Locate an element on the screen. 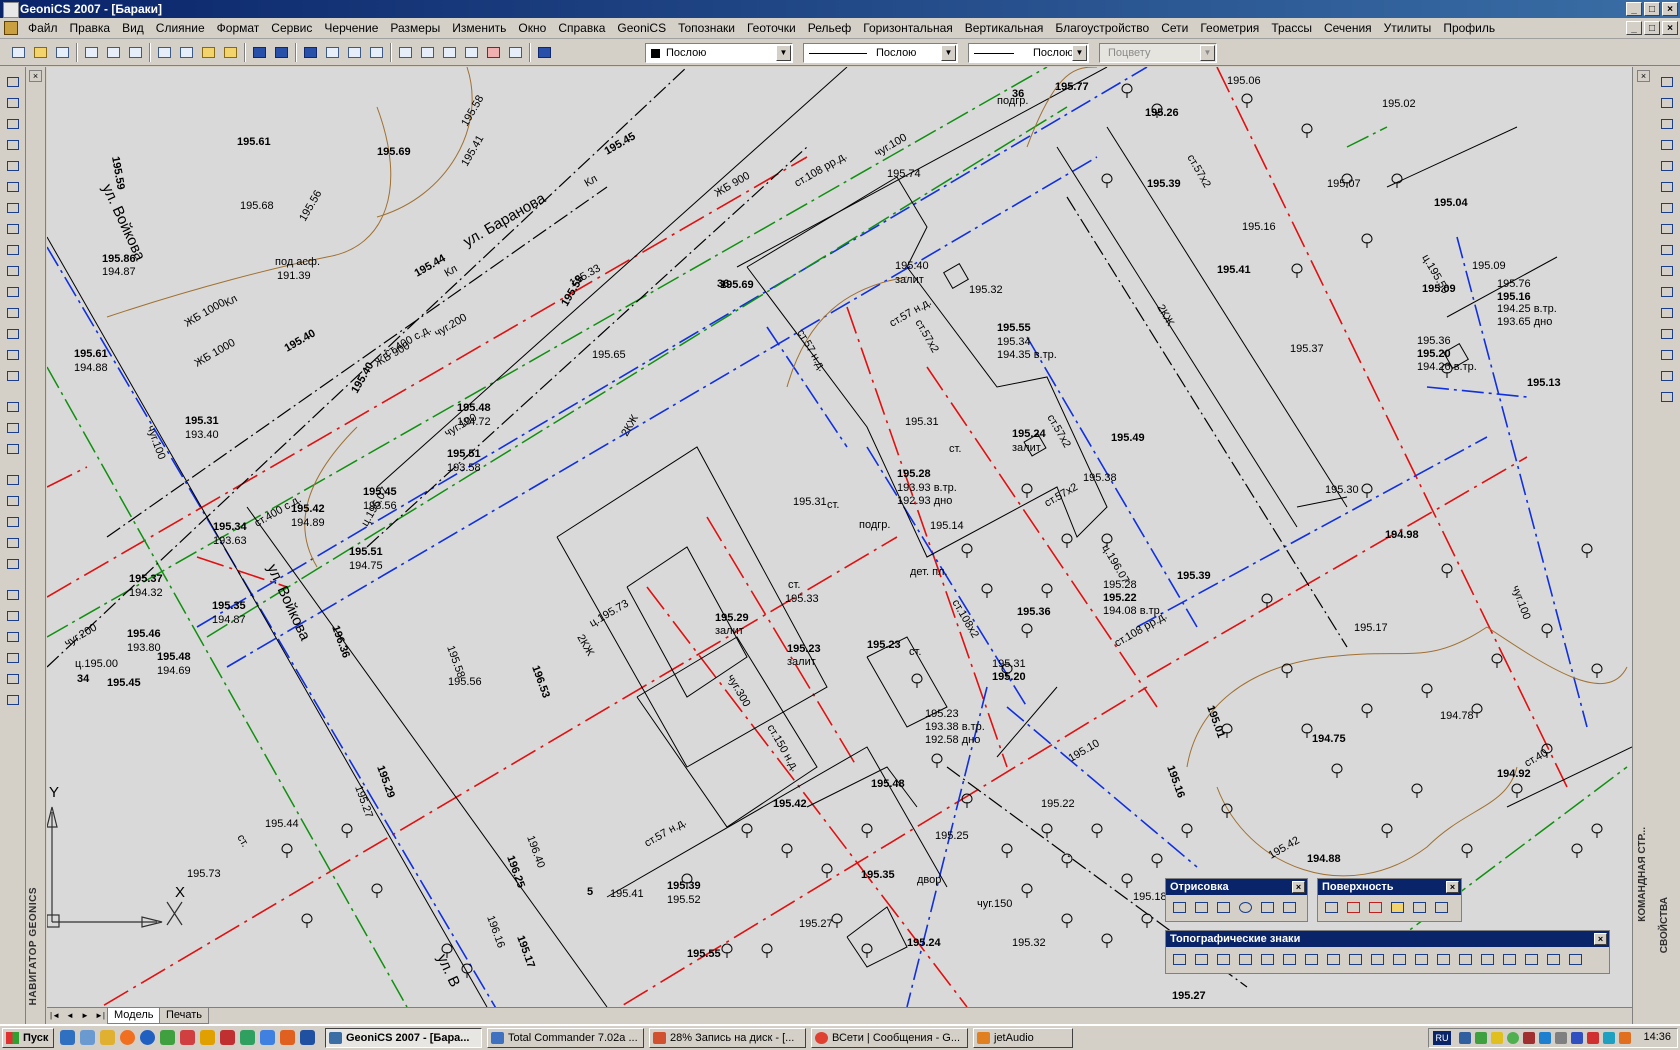  map-label: 195.40 is located at coordinates (300, 340).